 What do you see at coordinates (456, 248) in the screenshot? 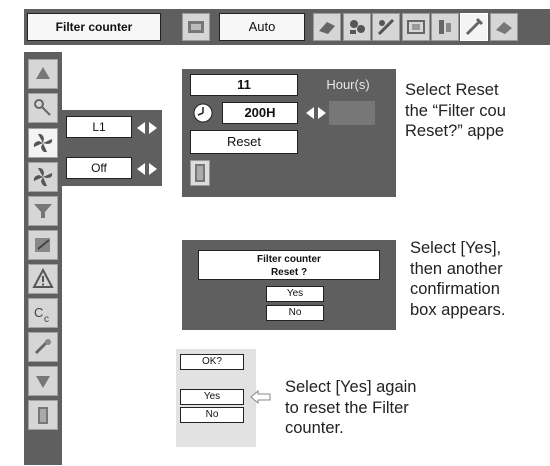
I see `step2-line1: Select [Yes],` at bounding box center [456, 248].